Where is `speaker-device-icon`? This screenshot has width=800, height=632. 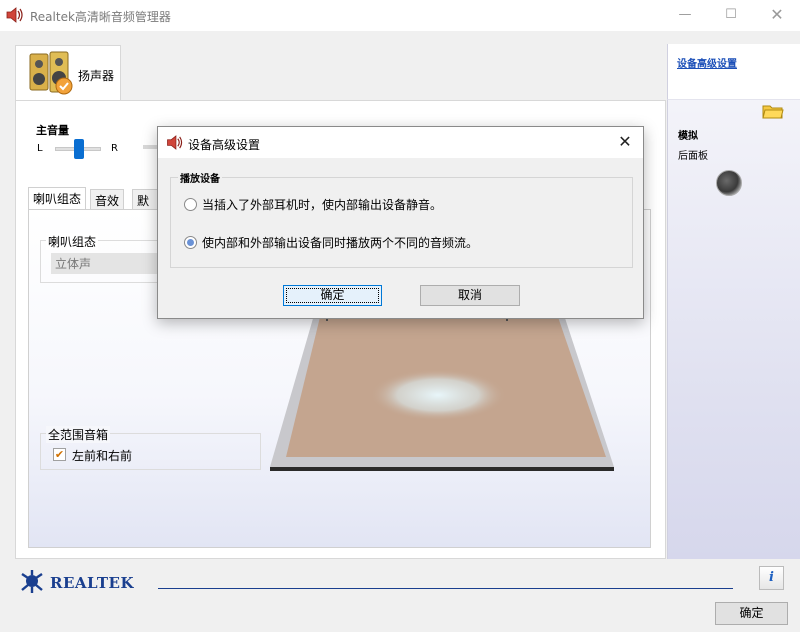
speaker-device-icon is located at coordinates (51, 73).